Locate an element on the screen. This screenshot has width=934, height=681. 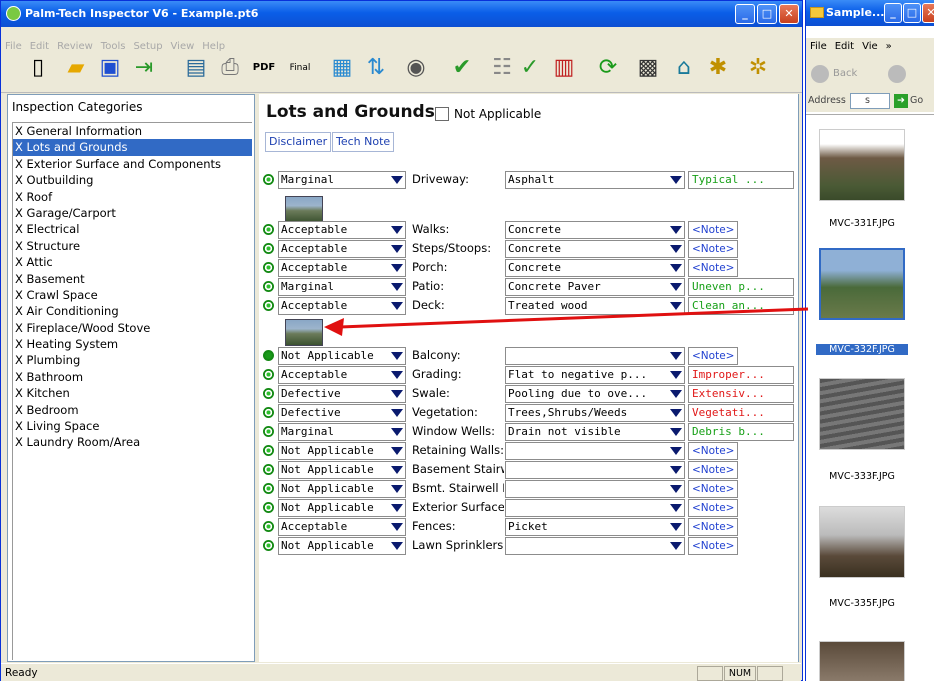
category-item: X Heating System is located at coordinates (132, 344).